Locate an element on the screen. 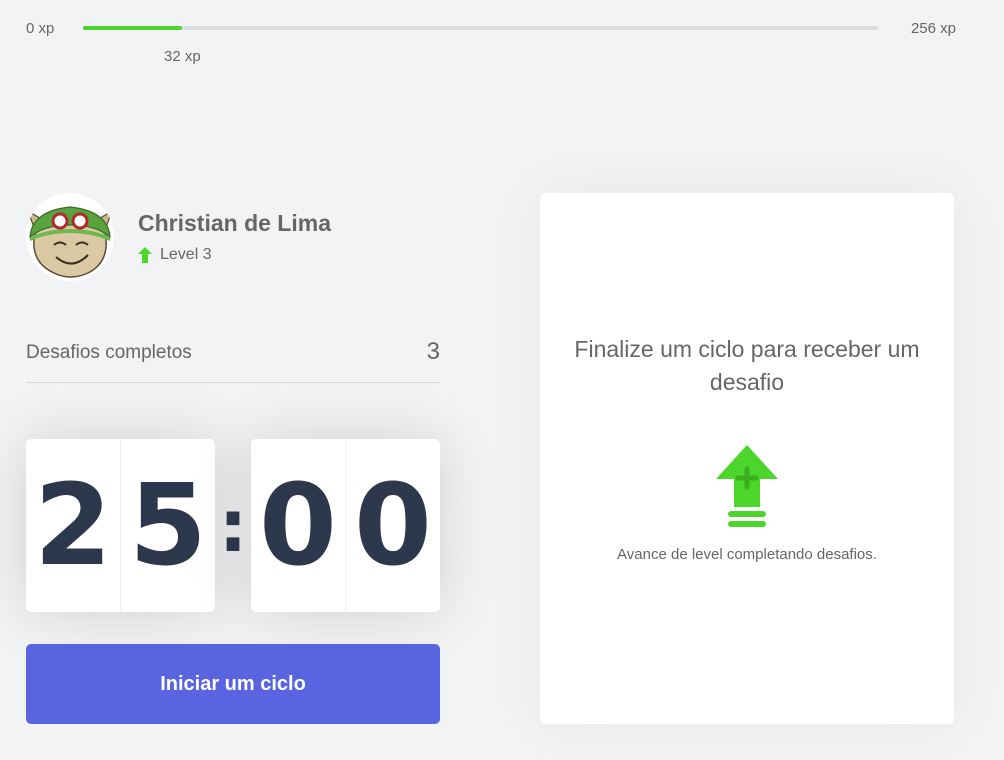 This screenshot has width=1004, height=760. minute-digit-right: 5 is located at coordinates (167, 525).